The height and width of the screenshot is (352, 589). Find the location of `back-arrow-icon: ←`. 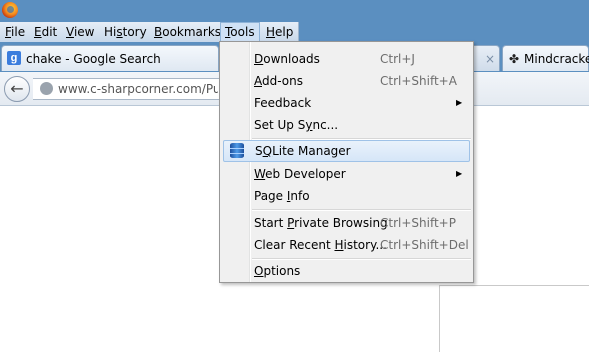

back-arrow-icon: ← is located at coordinates (17, 88).